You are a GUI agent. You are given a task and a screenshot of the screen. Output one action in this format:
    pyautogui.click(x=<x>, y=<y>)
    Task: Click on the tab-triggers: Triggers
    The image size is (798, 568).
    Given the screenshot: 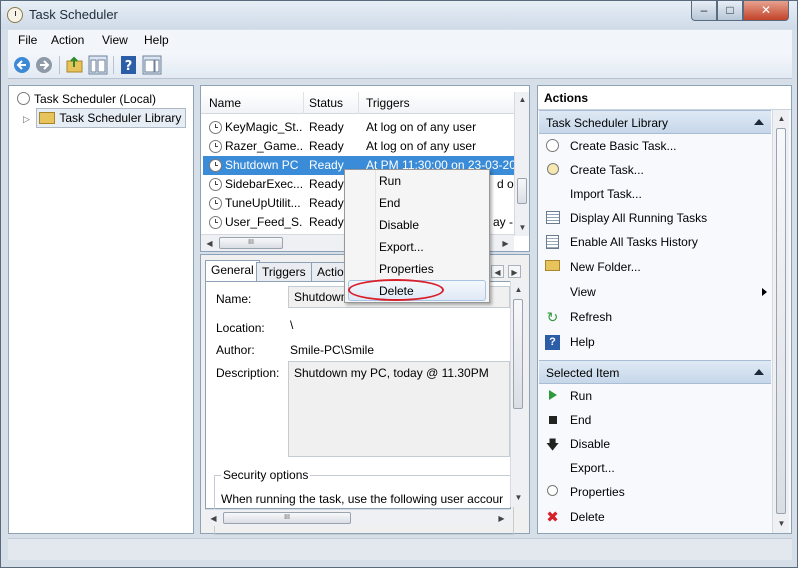 What is the action you would take?
    pyautogui.click(x=284, y=272)
    